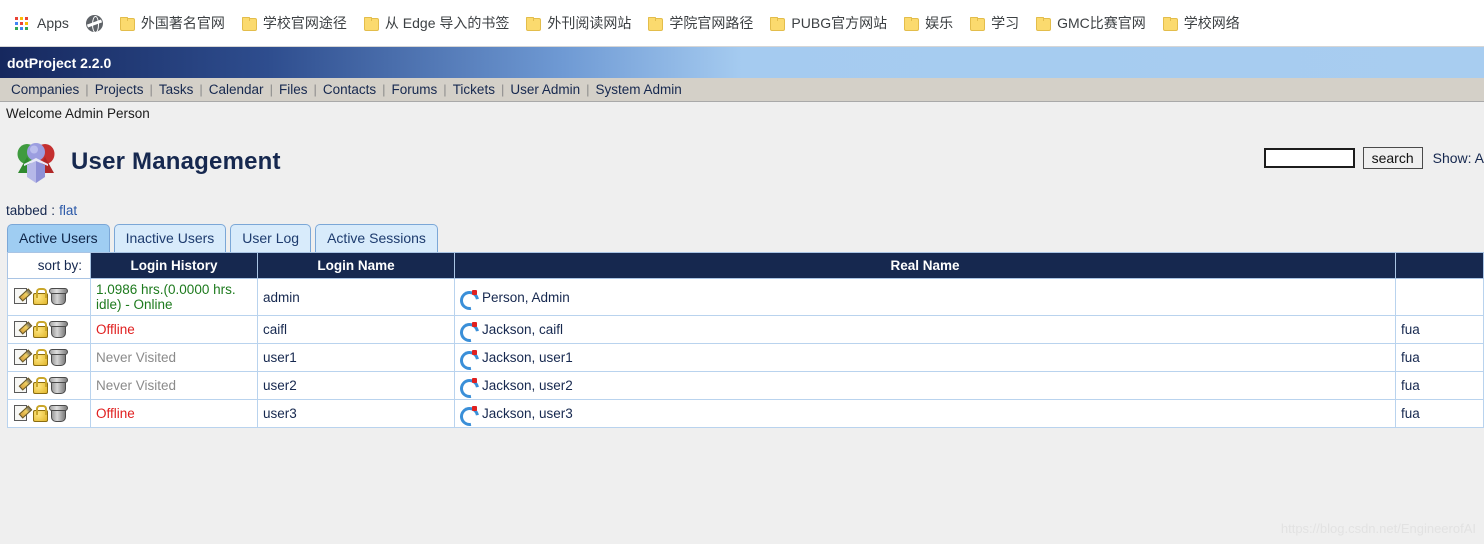 The image size is (1484, 544). What do you see at coordinates (1439, 265) in the screenshot?
I see `column-header-extra` at bounding box center [1439, 265].